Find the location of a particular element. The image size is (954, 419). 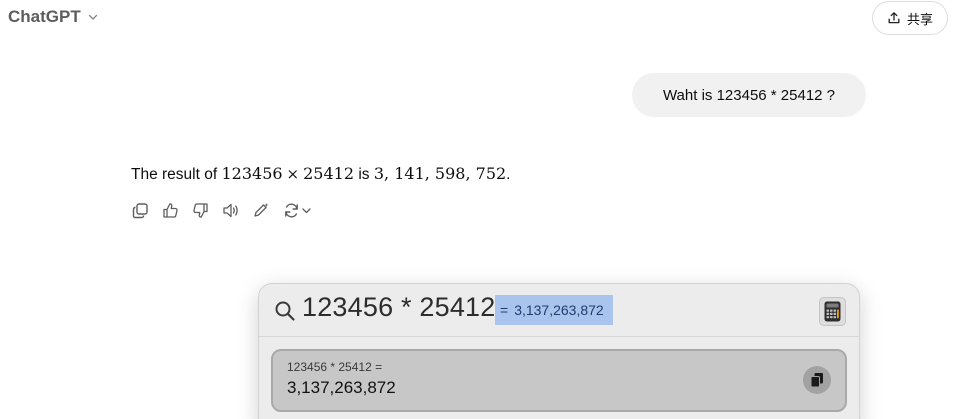

bad-response-button is located at coordinates (200, 210).